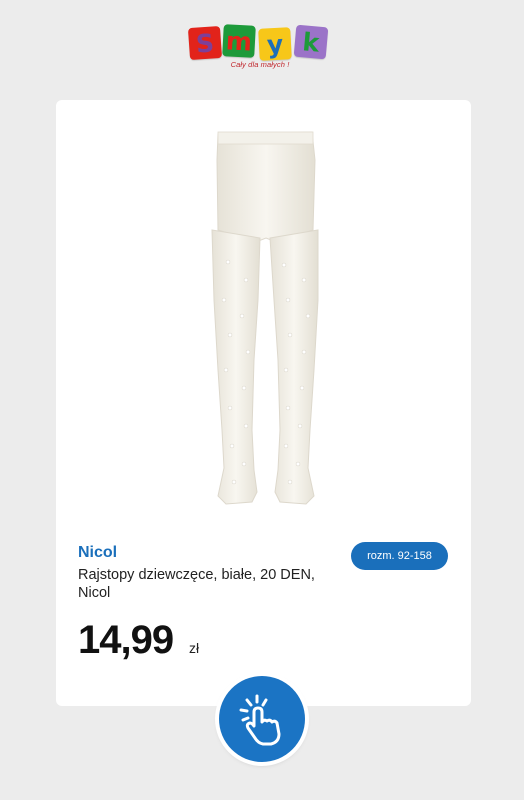 The image size is (524, 800). I want to click on logo-letter: y, so click(275, 44).